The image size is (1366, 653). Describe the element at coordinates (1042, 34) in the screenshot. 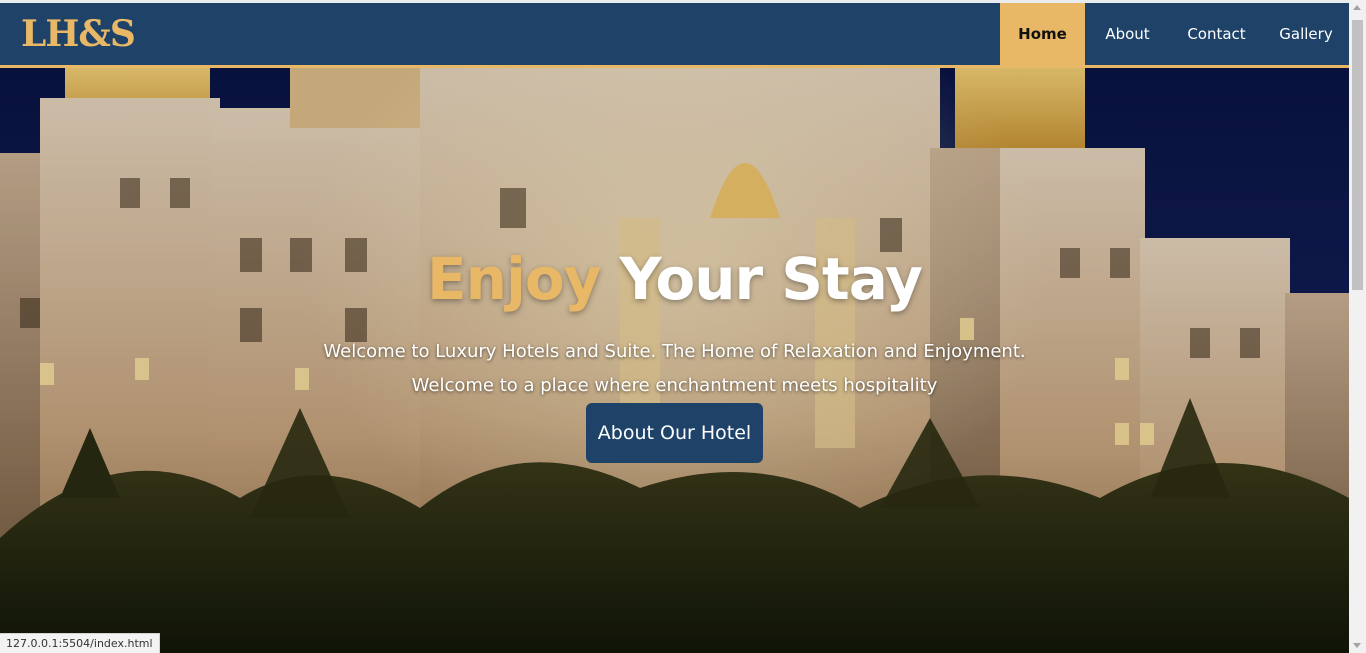

I see `nav-link-home: Home` at that location.